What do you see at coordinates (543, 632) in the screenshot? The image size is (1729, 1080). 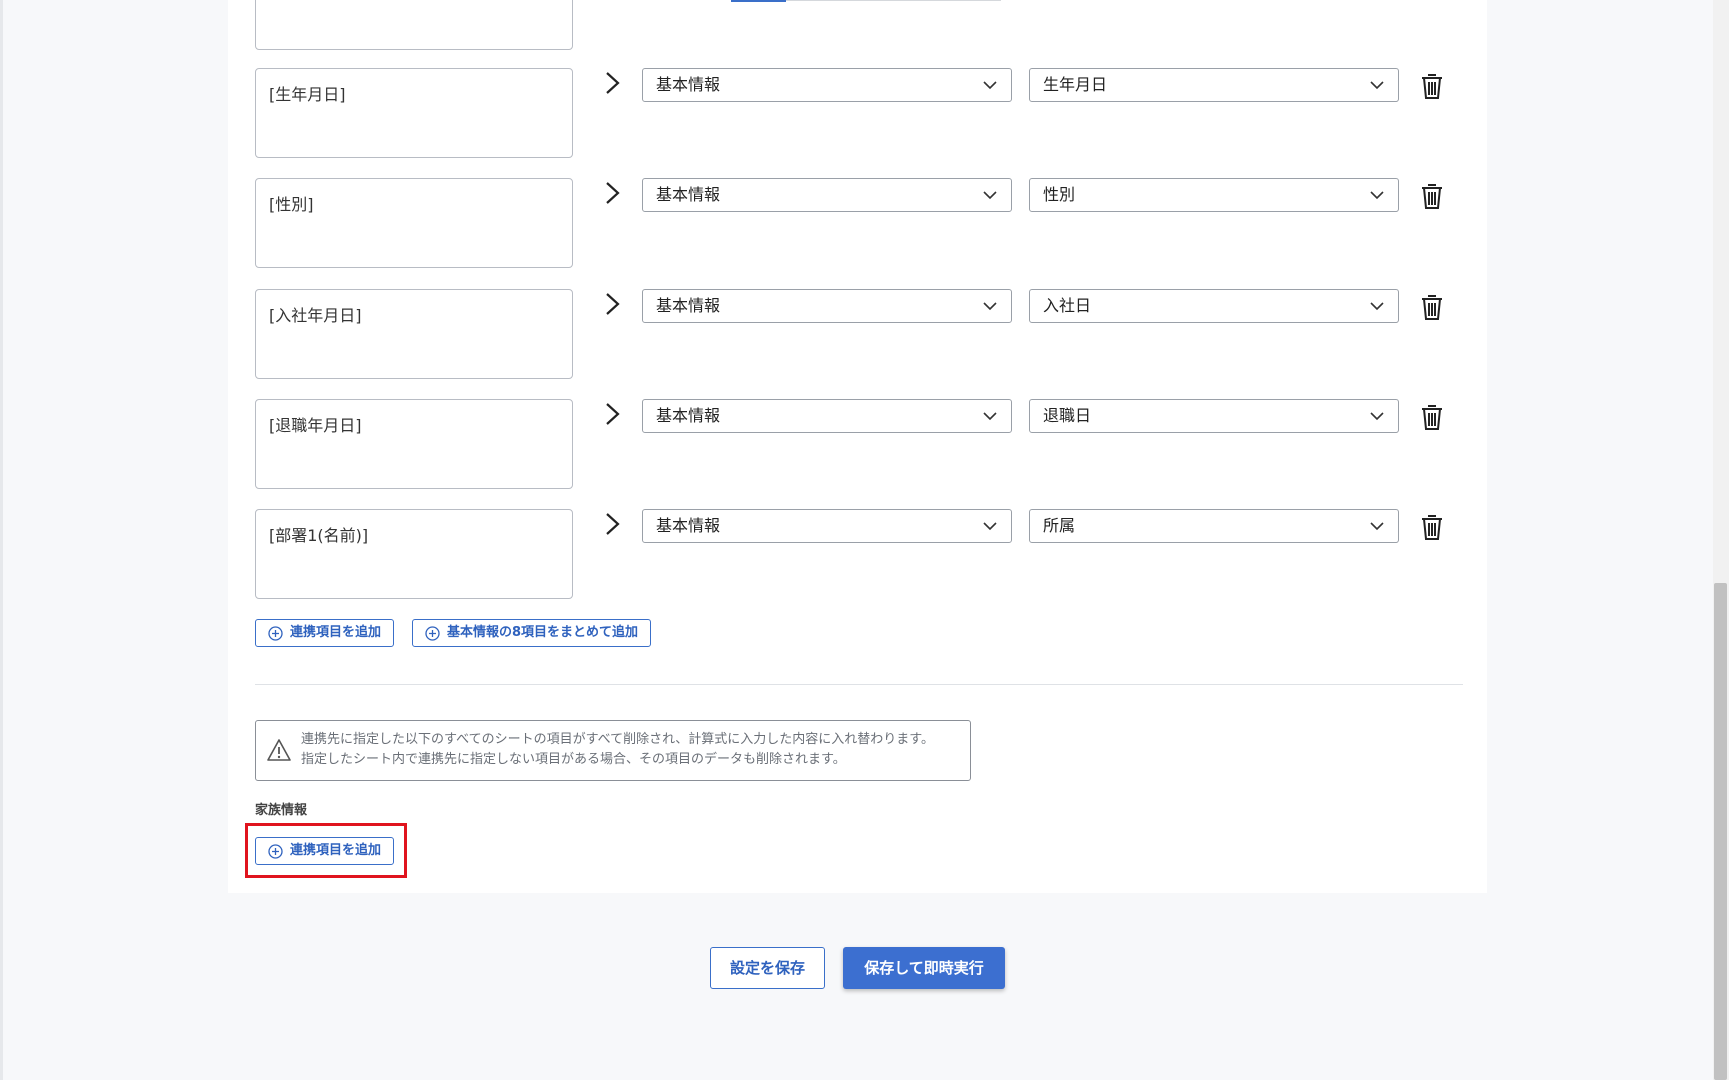 I see `add-basic-bulk-label: 基本情報の8項目をまとめて追加` at bounding box center [543, 632].